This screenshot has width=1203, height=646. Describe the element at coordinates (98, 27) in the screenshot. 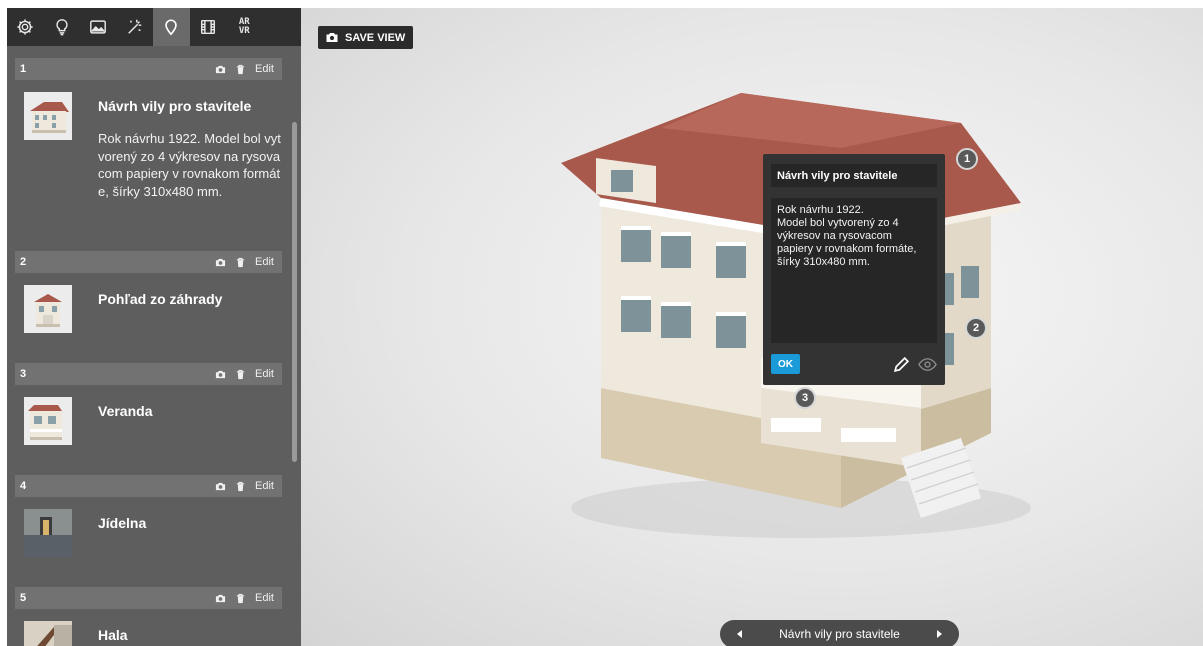

I see `image-icon` at that location.